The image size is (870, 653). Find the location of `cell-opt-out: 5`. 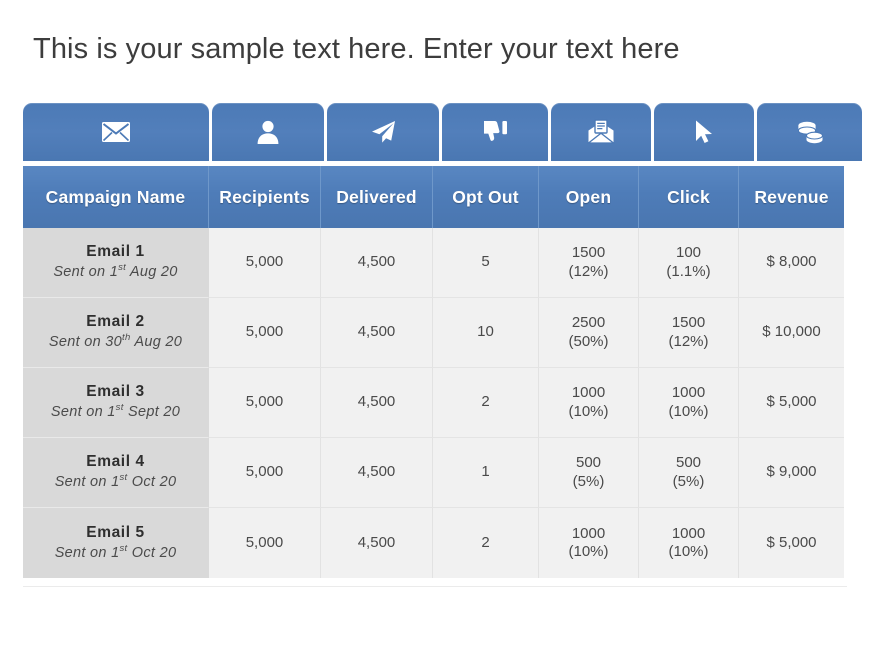

cell-opt-out: 5 is located at coordinates (486, 263).